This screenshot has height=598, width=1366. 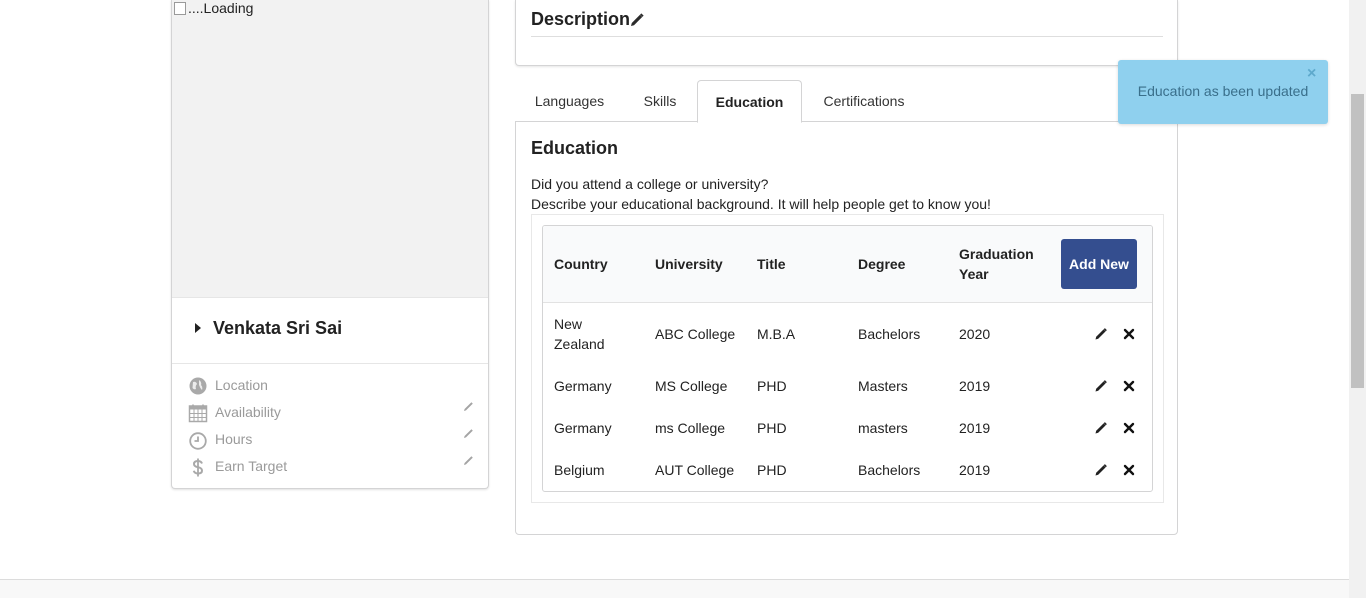 I want to click on cell-year: 2020, so click(x=975, y=334).